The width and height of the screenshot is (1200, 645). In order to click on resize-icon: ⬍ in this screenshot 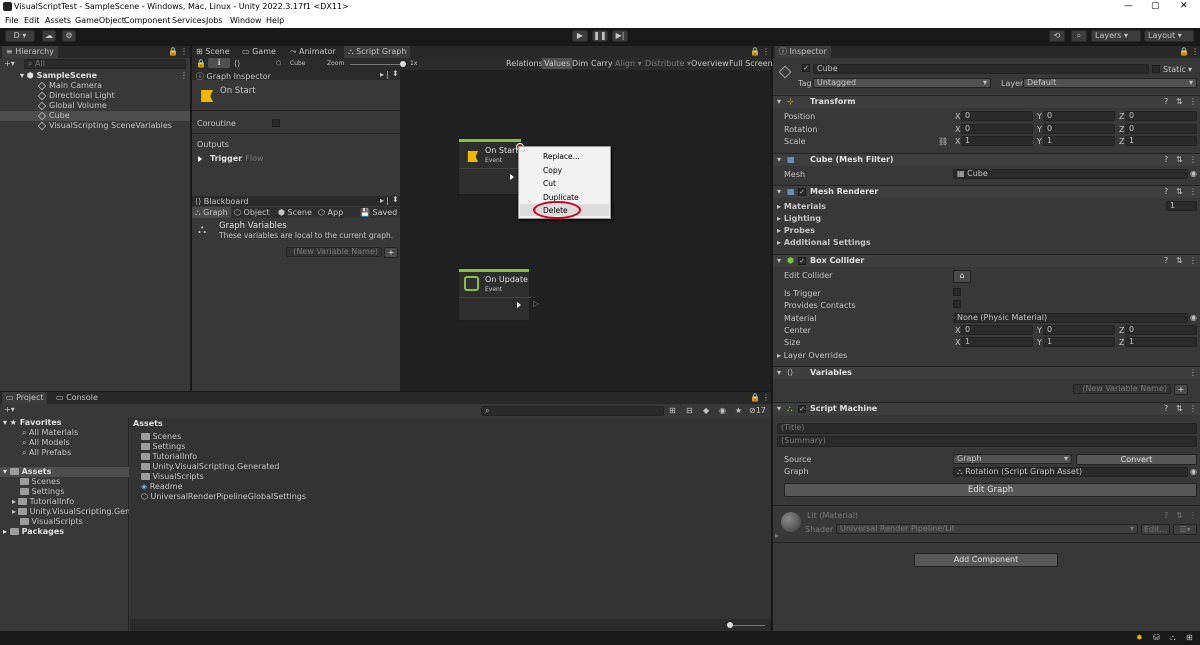, I will do `click(395, 73)`.